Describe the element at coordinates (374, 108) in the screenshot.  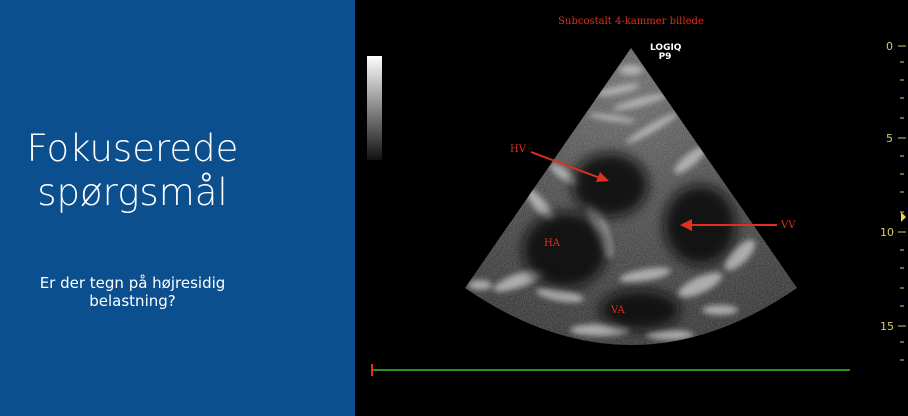
I see `grayscale-bar` at that location.